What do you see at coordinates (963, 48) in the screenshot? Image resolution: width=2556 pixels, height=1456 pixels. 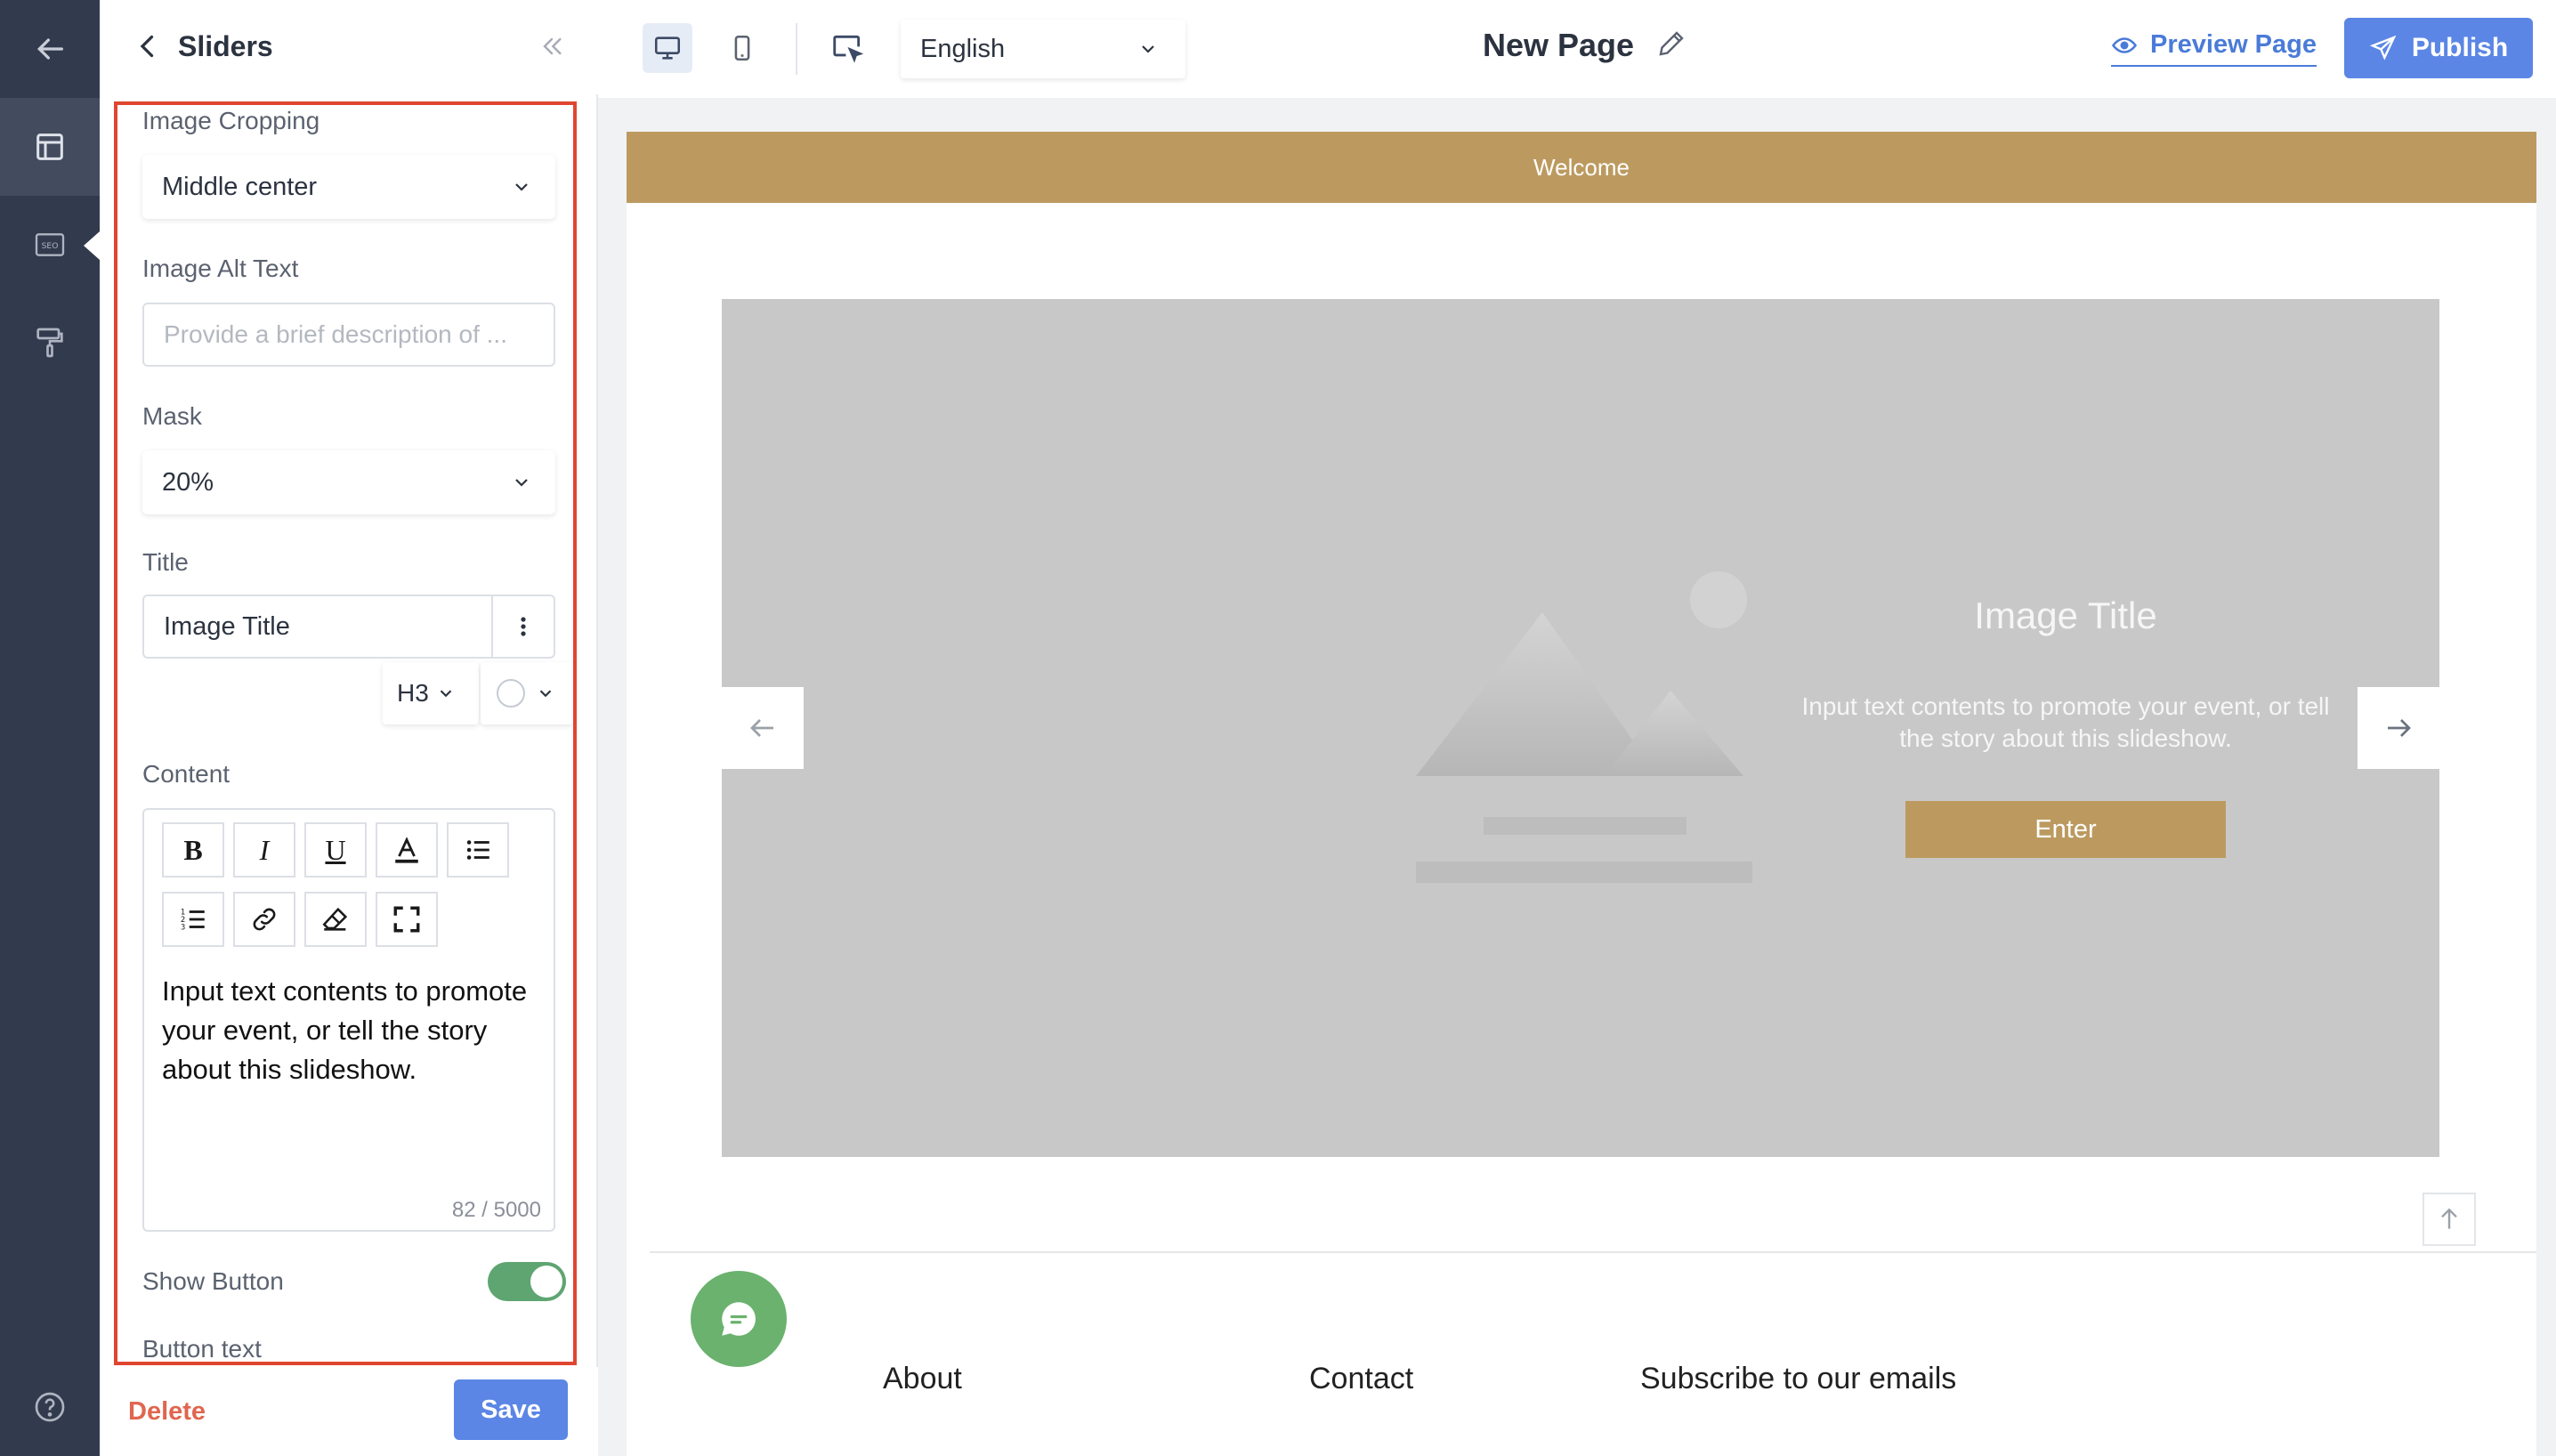 I see `language-value: English` at bounding box center [963, 48].